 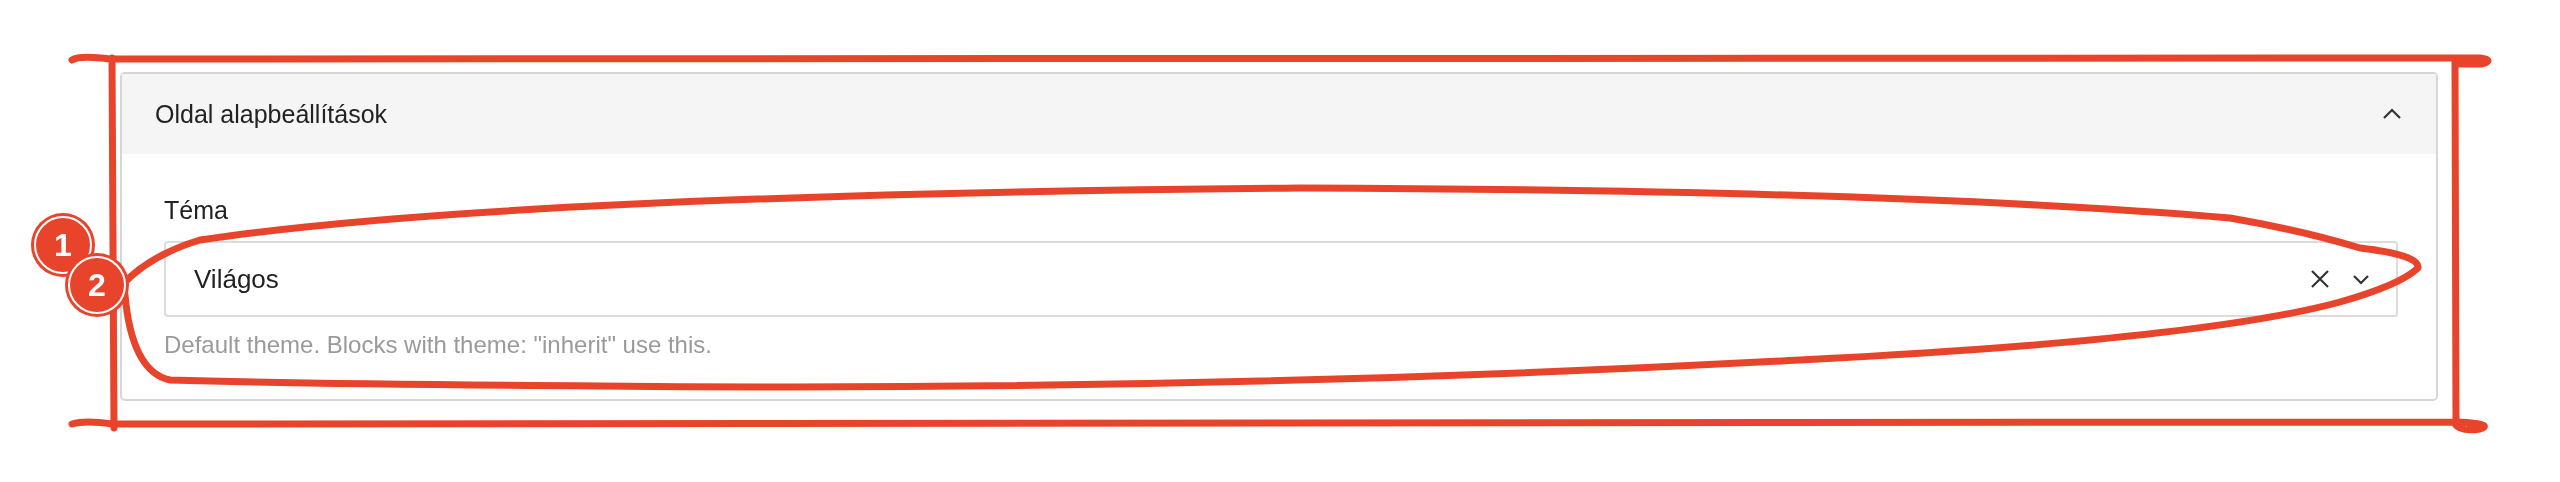 I want to click on clear-icon, so click(x=2320, y=279).